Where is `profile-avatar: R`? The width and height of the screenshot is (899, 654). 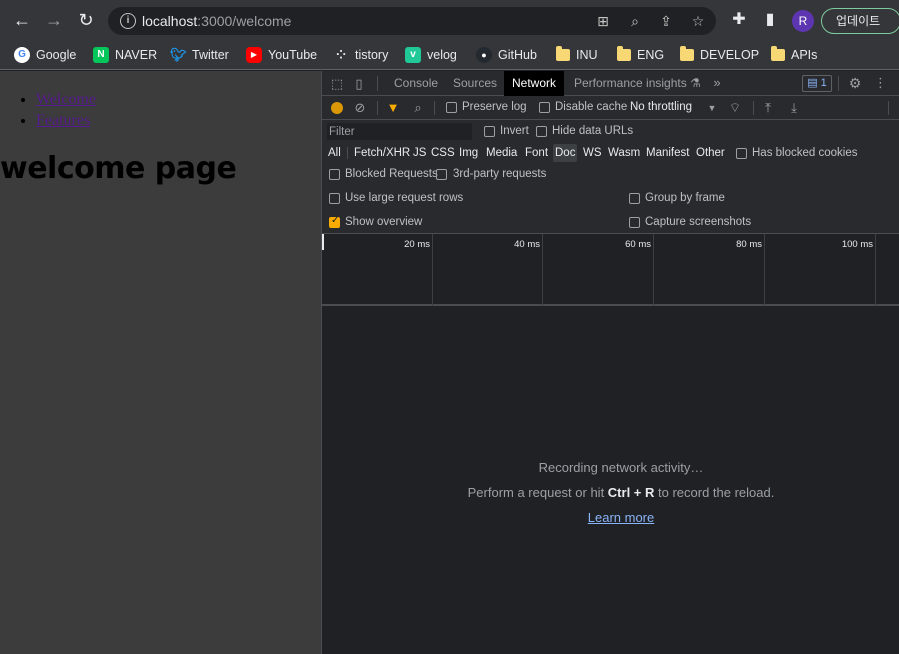
profile-avatar: R is located at coordinates (803, 21).